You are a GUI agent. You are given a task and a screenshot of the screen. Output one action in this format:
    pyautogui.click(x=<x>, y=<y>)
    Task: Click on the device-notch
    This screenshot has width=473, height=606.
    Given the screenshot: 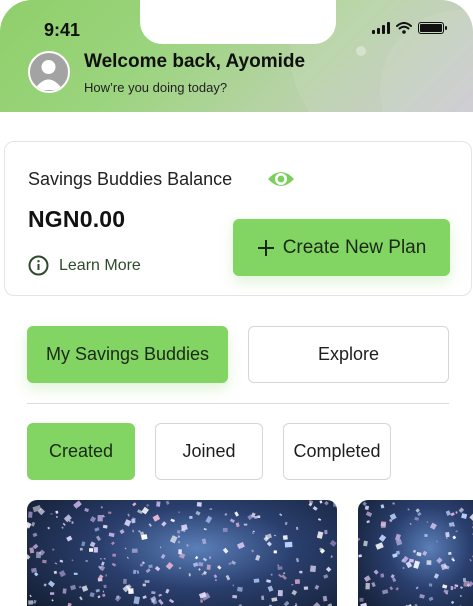 What is the action you would take?
    pyautogui.click(x=238, y=22)
    